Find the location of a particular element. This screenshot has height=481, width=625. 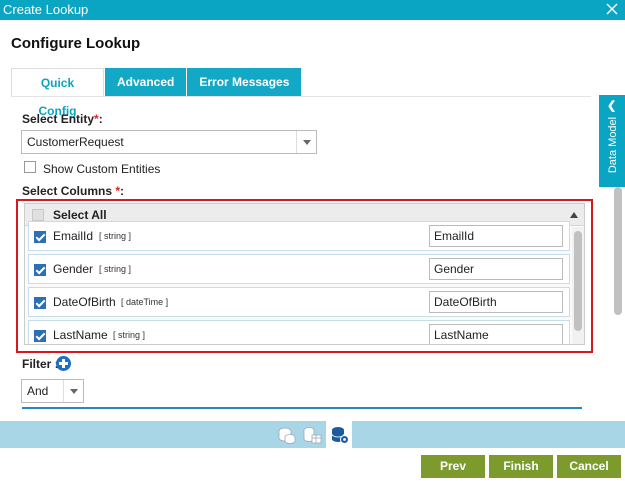

column-name: EmailId is located at coordinates (73, 236).